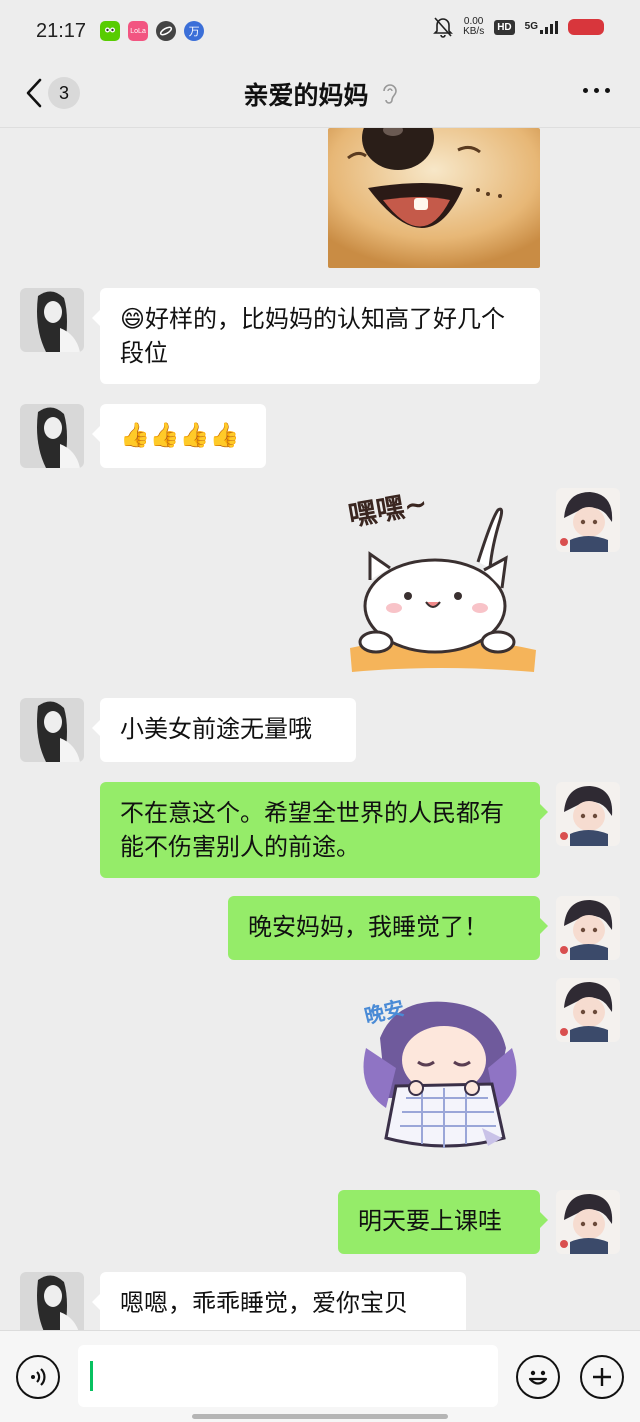 The height and width of the screenshot is (1422, 640). Describe the element at coordinates (316, 336) in the screenshot. I see `message-bubble-incoming: 😄好样的，比妈妈的认知高了好几个段位` at that location.